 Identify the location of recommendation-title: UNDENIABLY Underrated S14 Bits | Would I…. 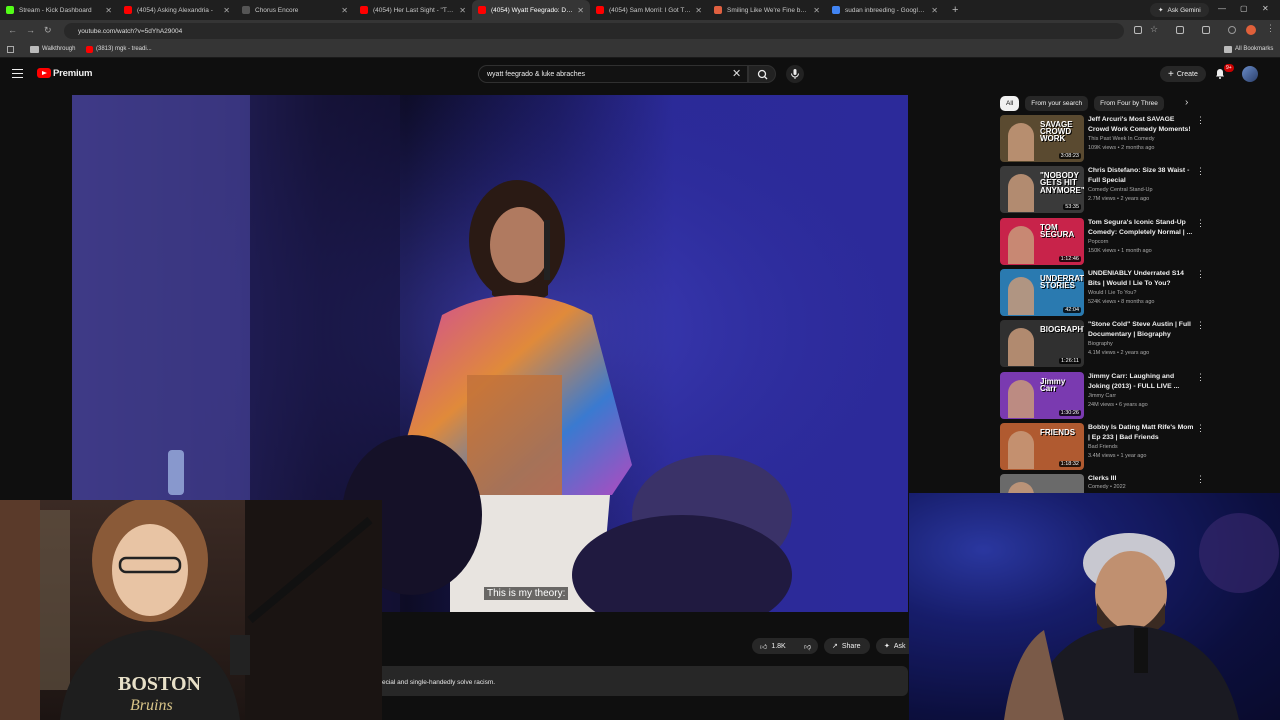
(1141, 279).